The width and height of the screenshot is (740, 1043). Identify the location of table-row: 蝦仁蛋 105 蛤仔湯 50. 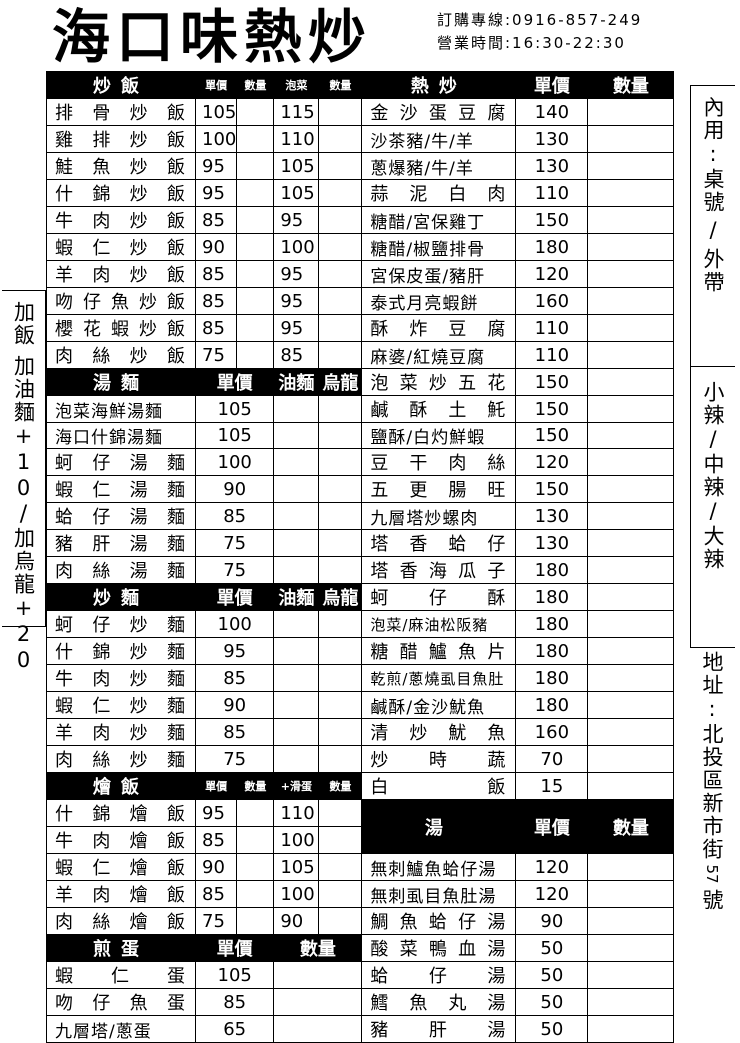
(360, 975).